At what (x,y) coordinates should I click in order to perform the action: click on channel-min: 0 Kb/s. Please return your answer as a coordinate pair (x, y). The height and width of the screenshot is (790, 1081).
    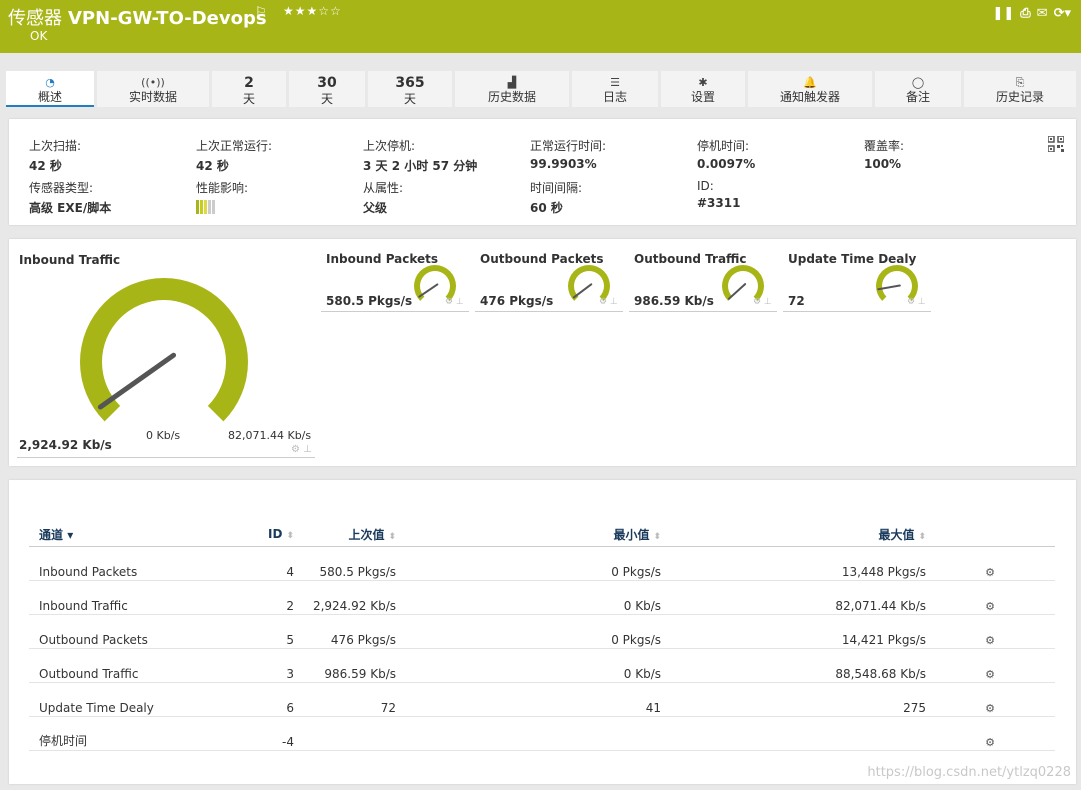
    Looking at the image, I should click on (528, 665).